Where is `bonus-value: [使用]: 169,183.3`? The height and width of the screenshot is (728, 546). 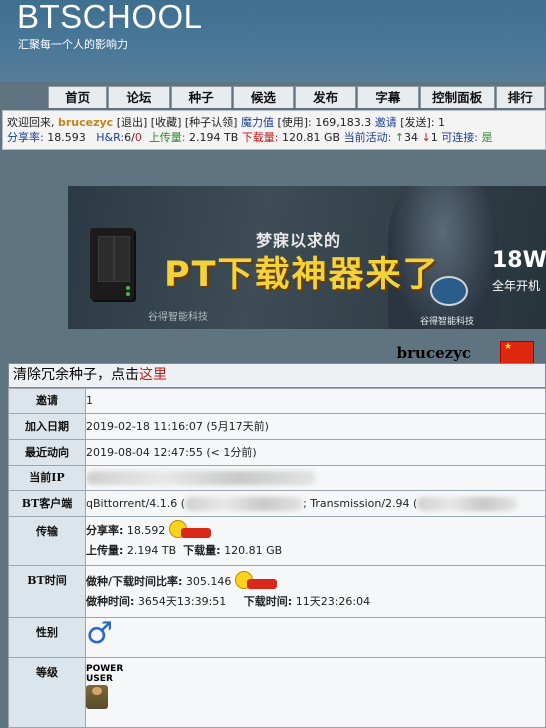 bonus-value: [使用]: 169,183.3 is located at coordinates (324, 122).